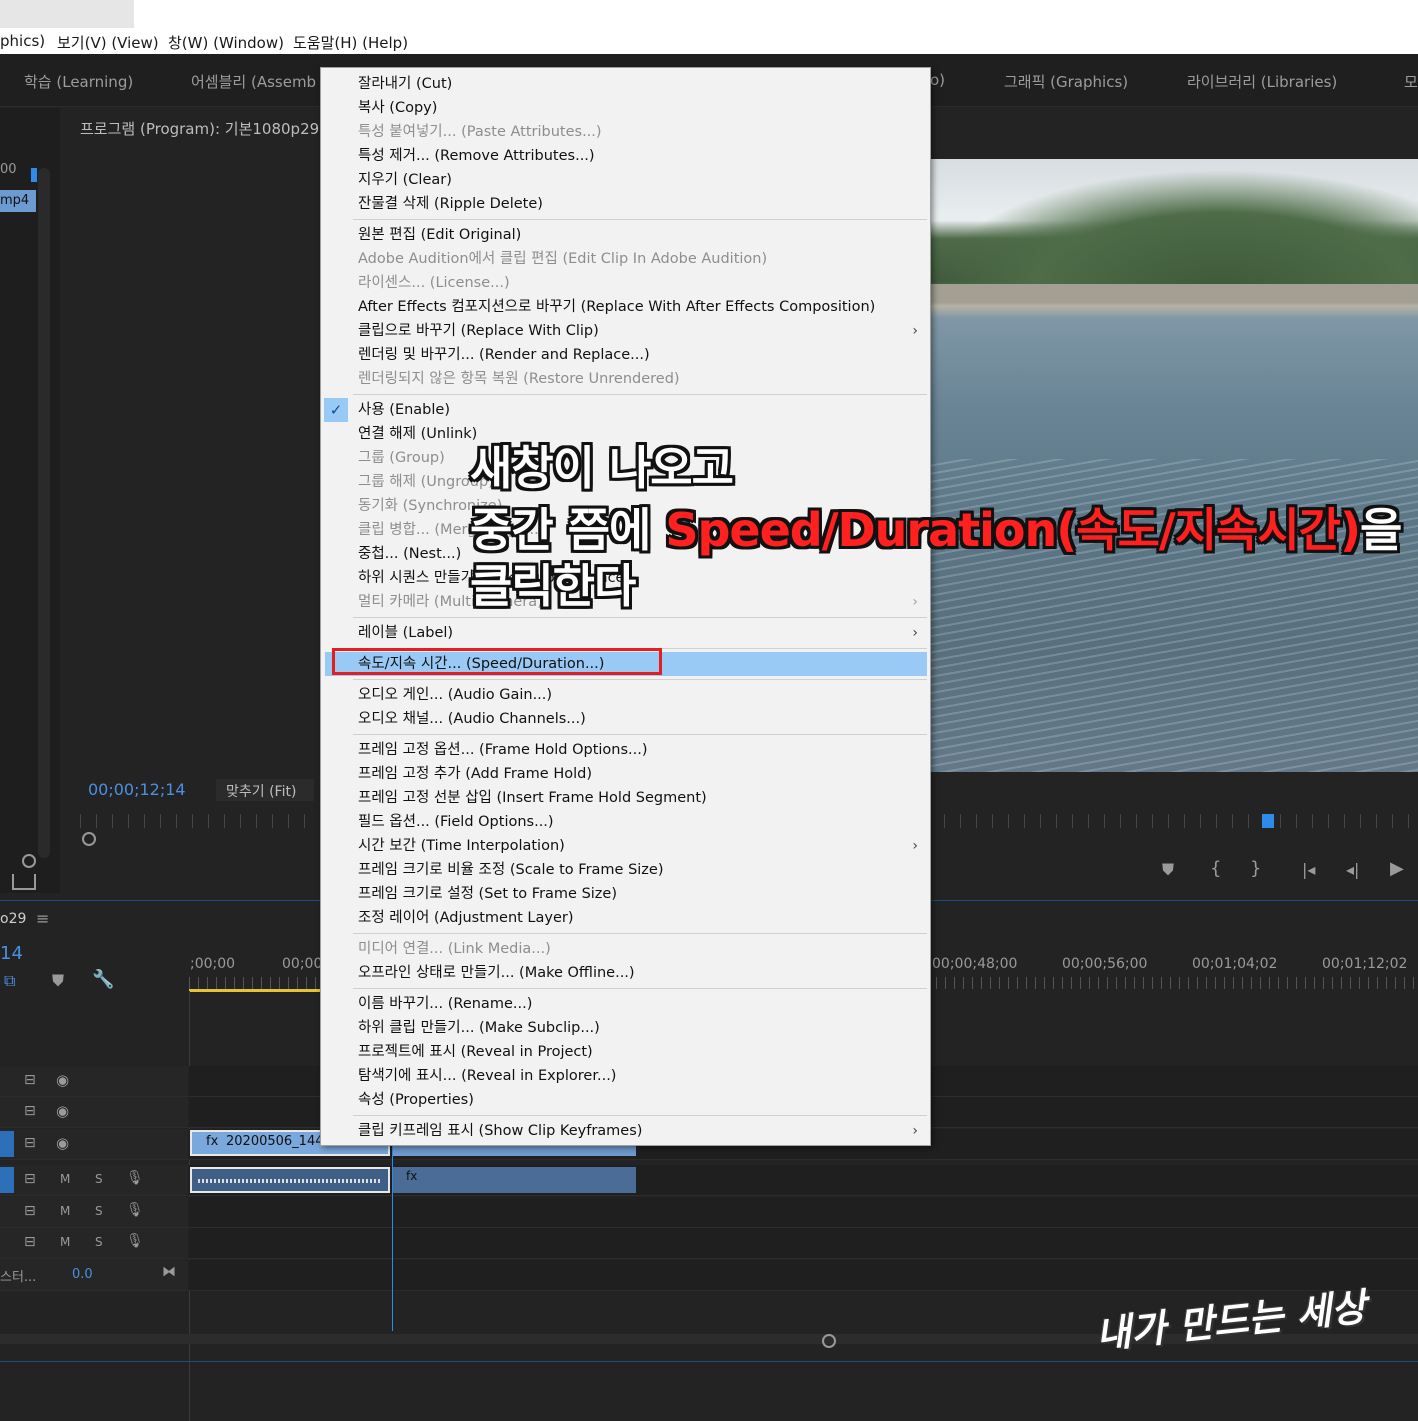 The width and height of the screenshot is (1418, 1421). I want to click on menu-item-2-0: ✓ 사용 (Enable), so click(625, 410).